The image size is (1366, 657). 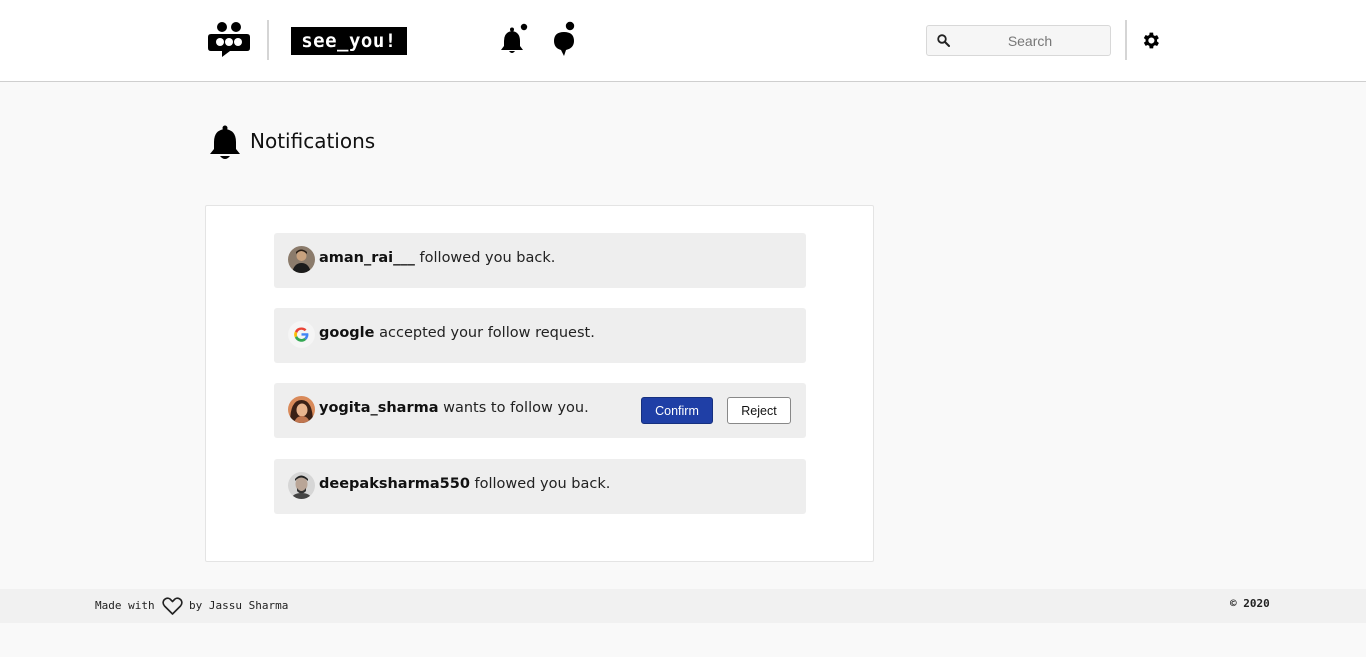 I want to click on notification-item: google accepted your follow request., so click(x=540, y=335).